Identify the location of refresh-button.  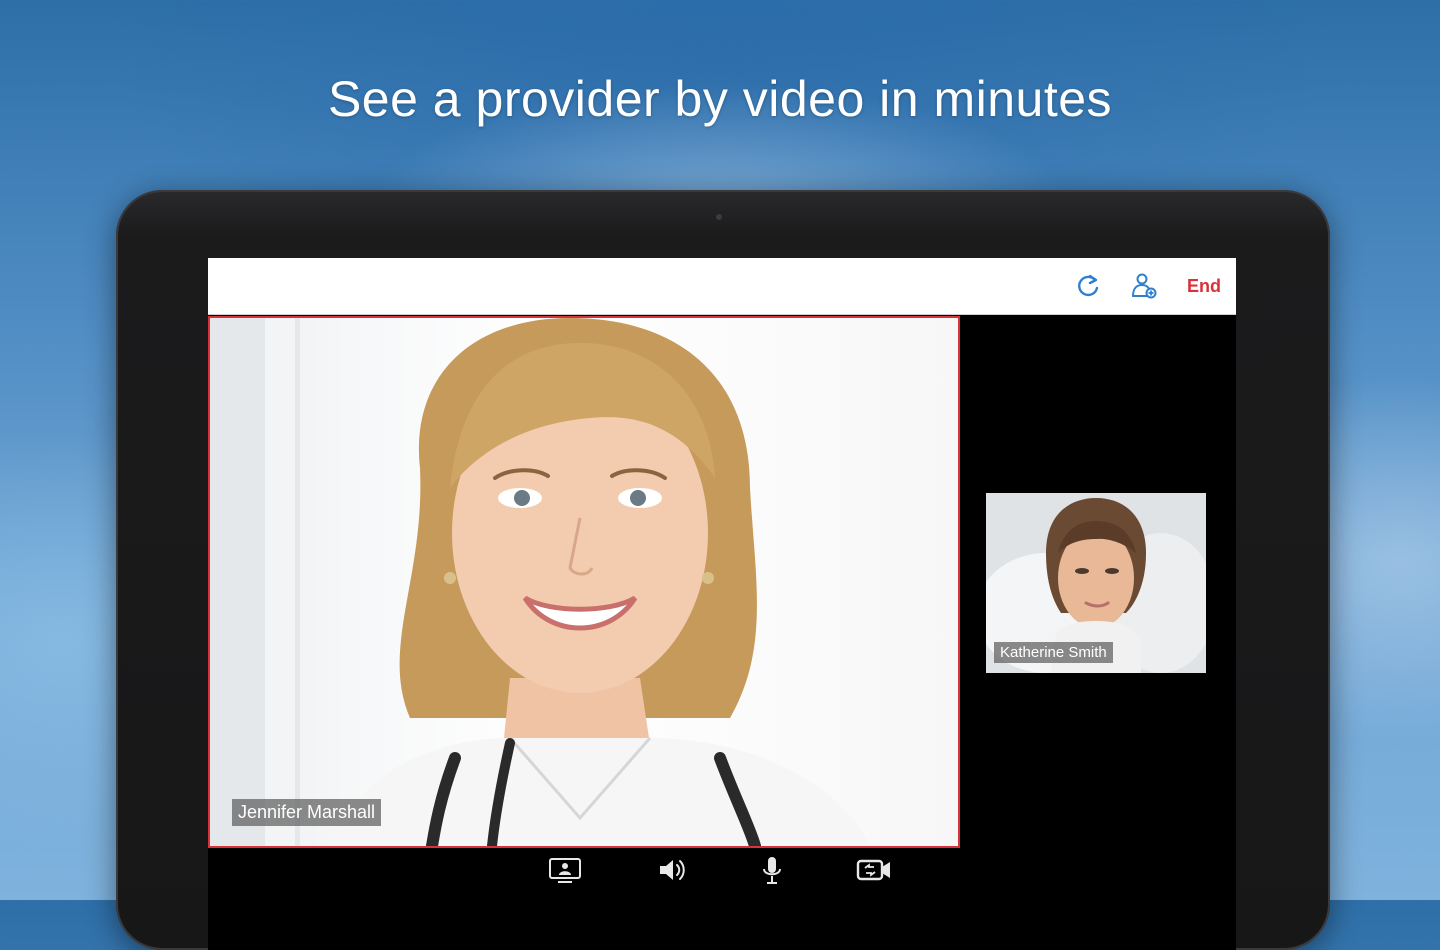
(1088, 286).